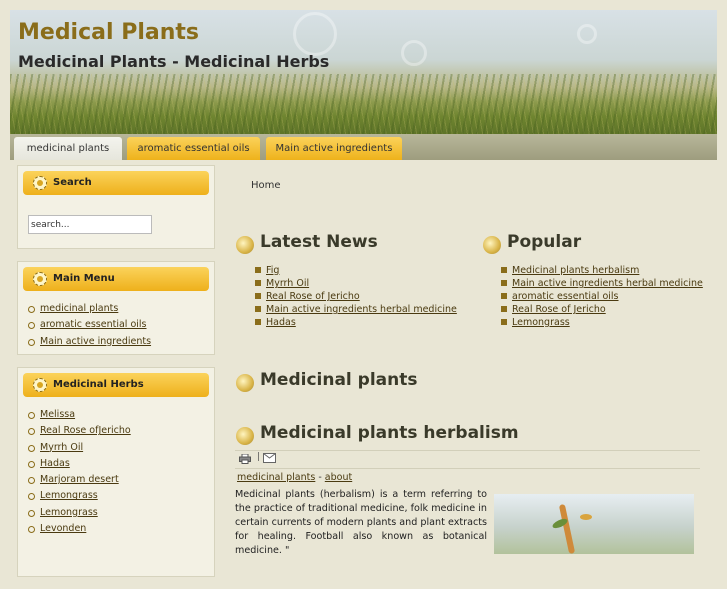 This screenshot has height=589, width=727. What do you see at coordinates (338, 477) in the screenshot?
I see `article-section-link: about` at bounding box center [338, 477].